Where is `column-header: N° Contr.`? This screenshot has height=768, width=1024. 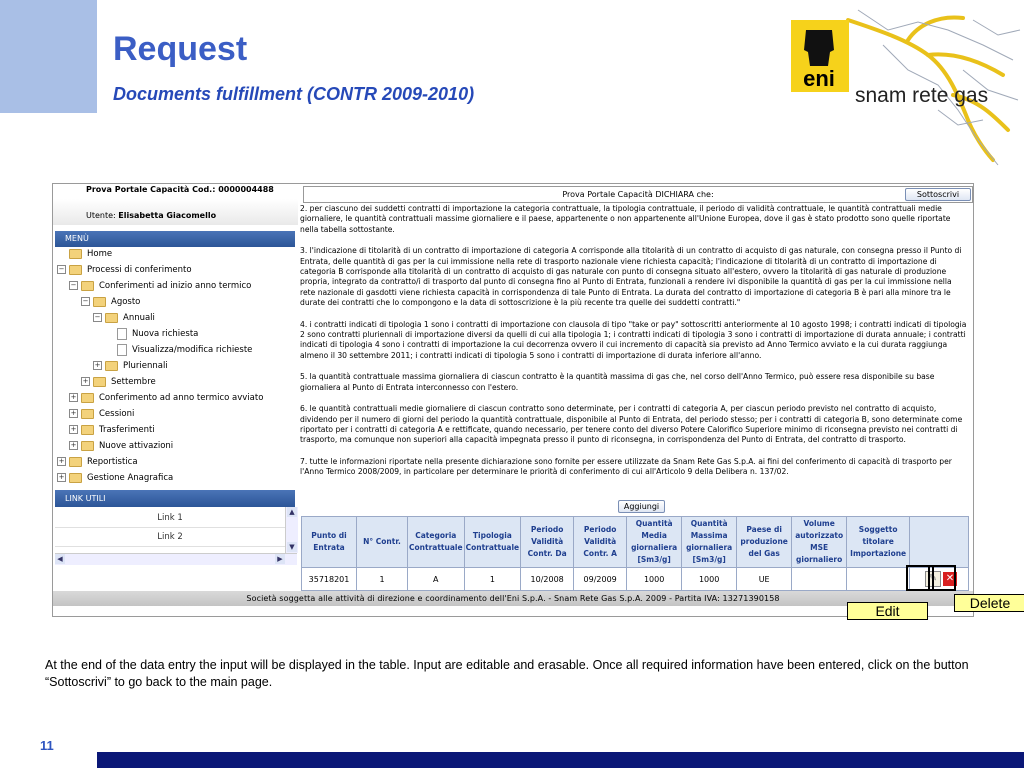 column-header: N° Contr. is located at coordinates (382, 542).